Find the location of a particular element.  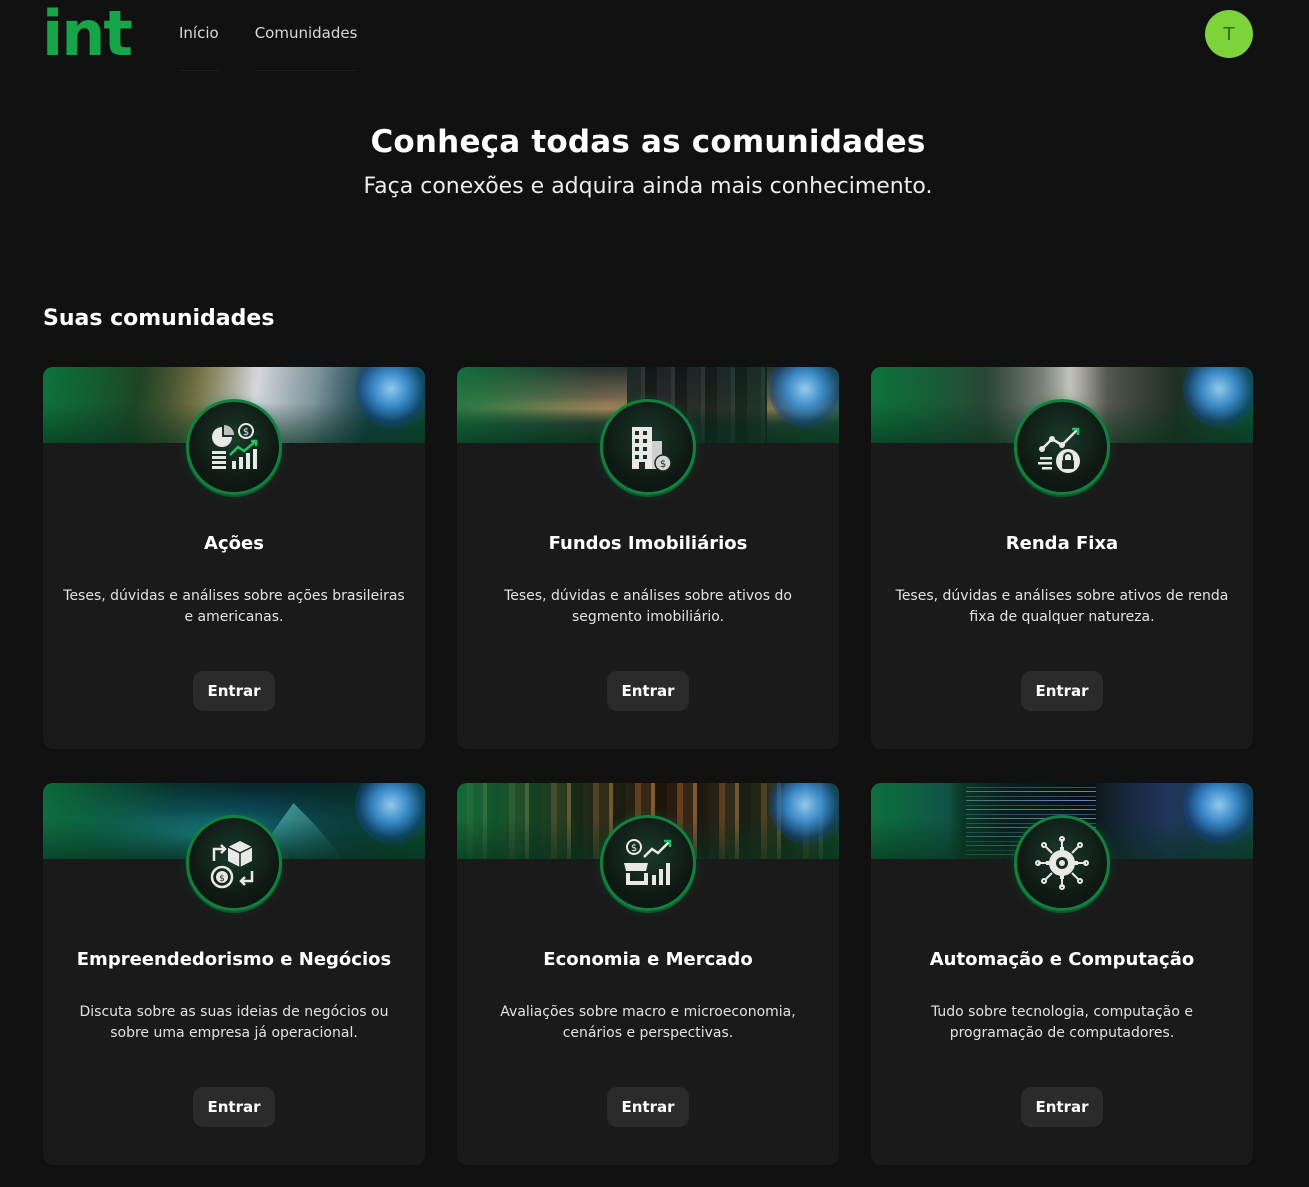

user-avatar: T is located at coordinates (1229, 34).